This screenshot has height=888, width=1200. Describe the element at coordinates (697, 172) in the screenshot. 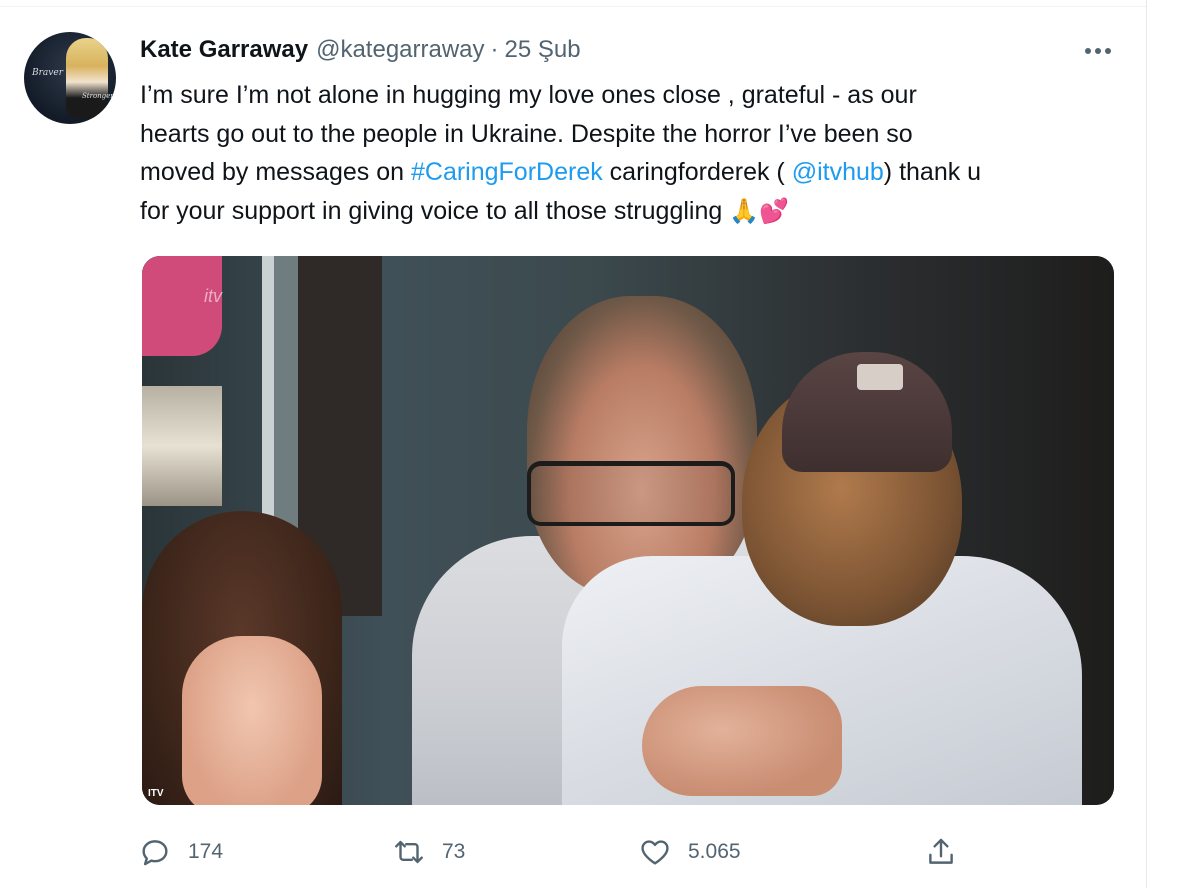

I see `tweet-text-segment: caringforderek (` at that location.